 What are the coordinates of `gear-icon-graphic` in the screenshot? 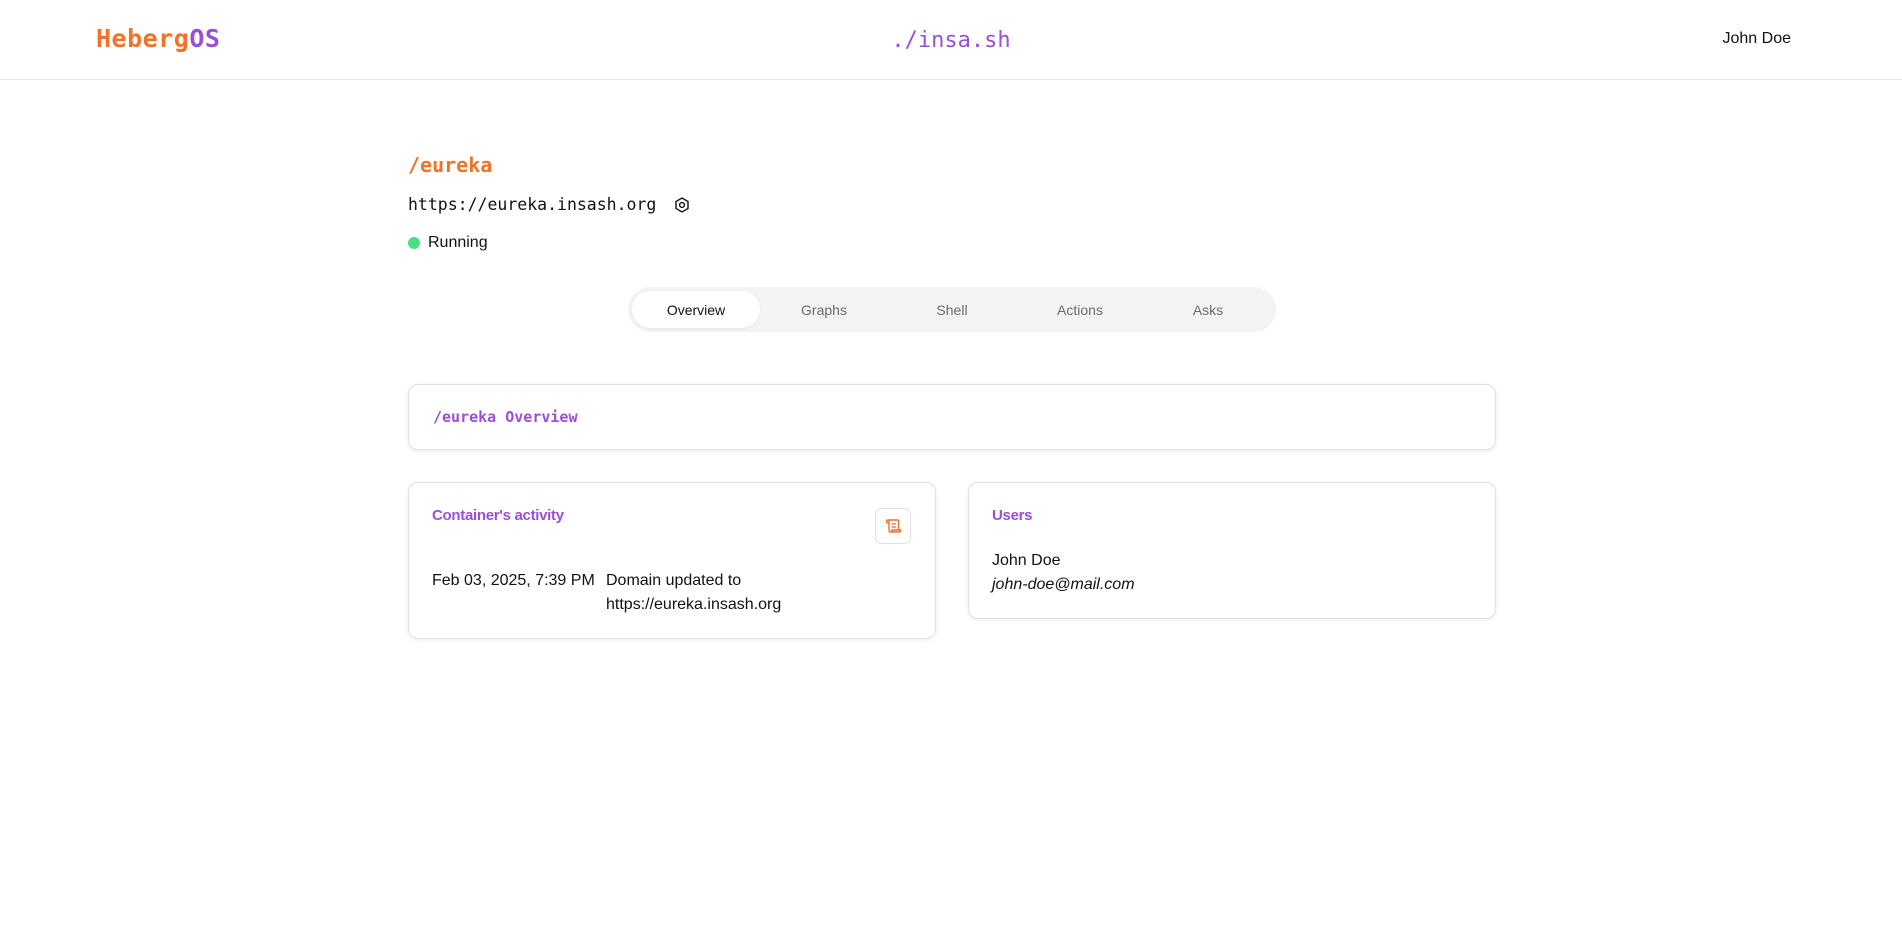 It's located at (682, 204).